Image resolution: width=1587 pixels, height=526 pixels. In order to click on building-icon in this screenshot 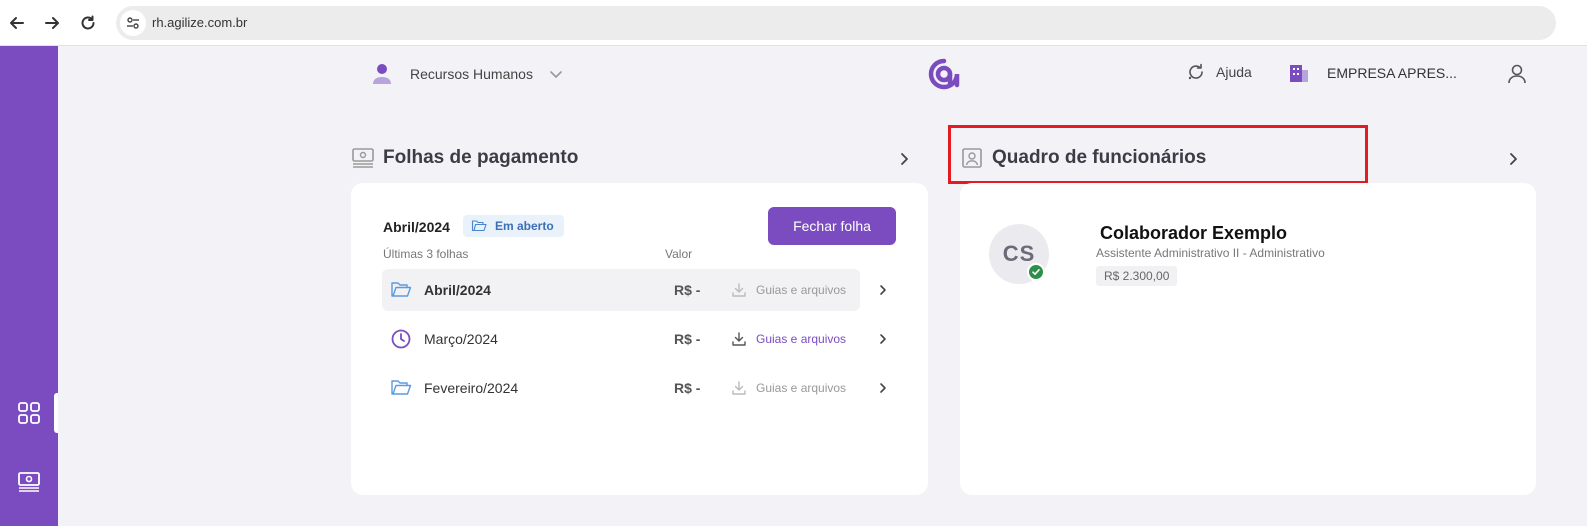, I will do `click(1299, 73)`.